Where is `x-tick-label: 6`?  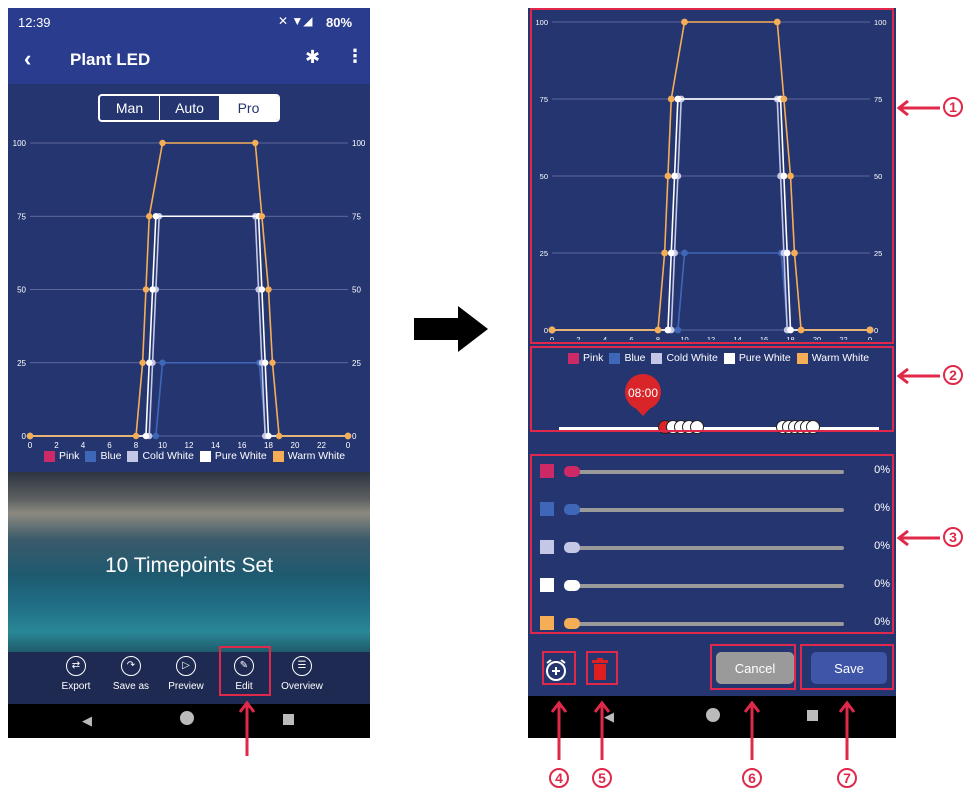
x-tick-label: 6 is located at coordinates (109, 444).